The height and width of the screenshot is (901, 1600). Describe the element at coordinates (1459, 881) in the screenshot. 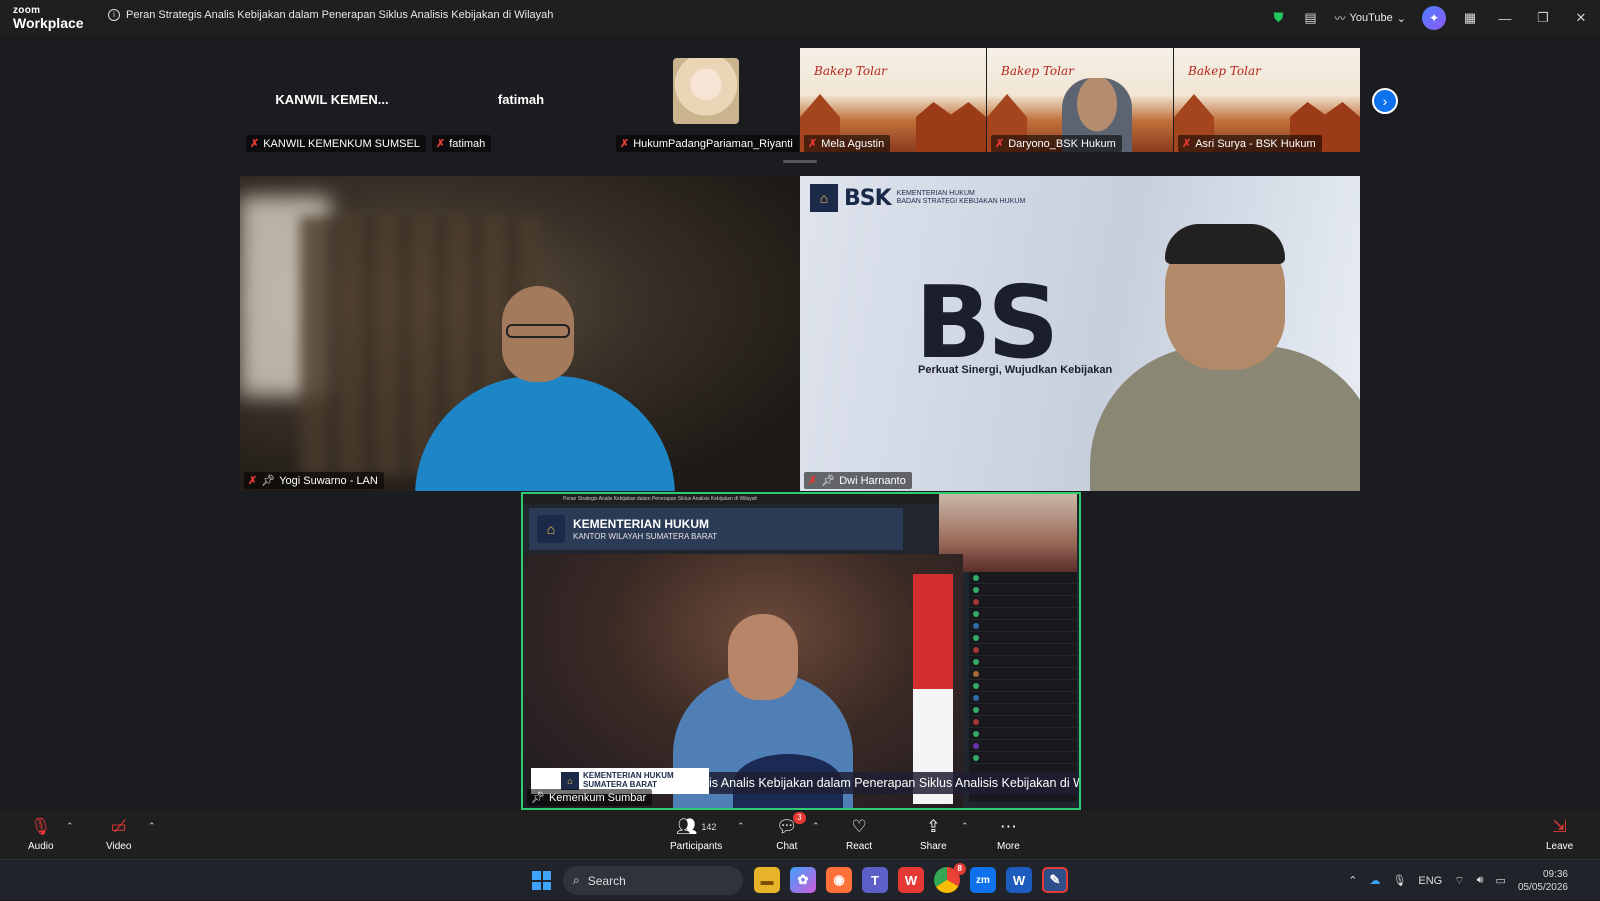

I see `wifi-icon: ⌔` at that location.